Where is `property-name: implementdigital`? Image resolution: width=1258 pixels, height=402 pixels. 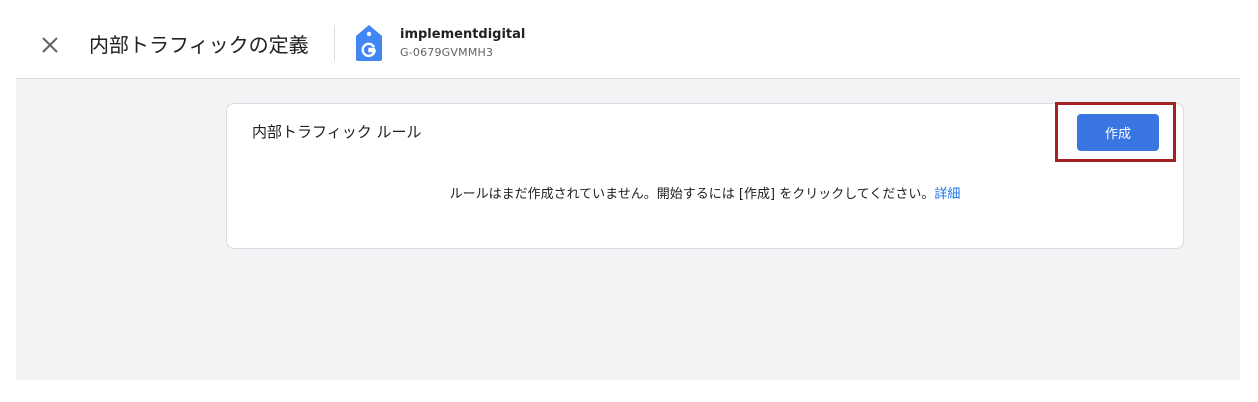
property-name: implementdigital is located at coordinates (463, 34).